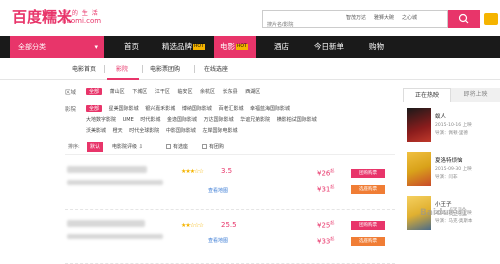 This screenshot has height=264, width=500. Describe the element at coordinates (117, 92) in the screenshot. I see `area-option: 萧山区` at that location.